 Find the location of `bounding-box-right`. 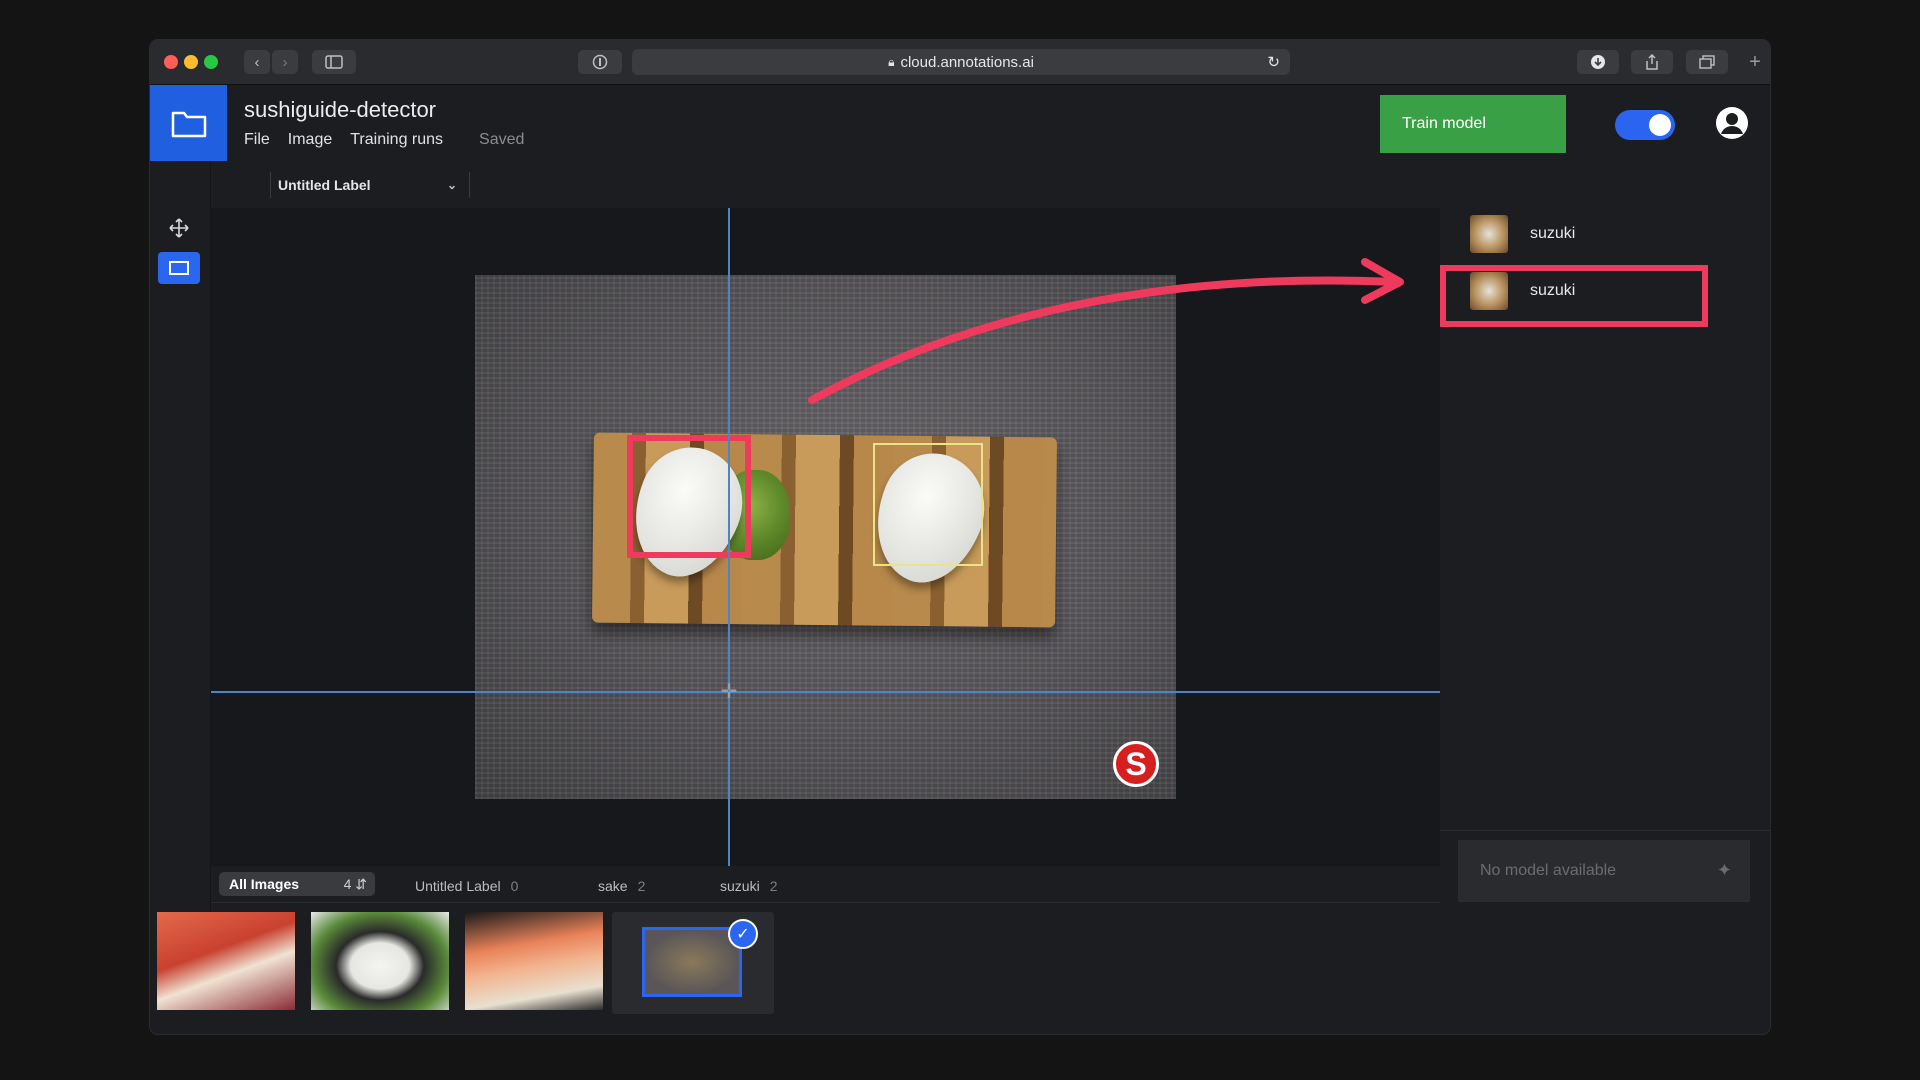

bounding-box-right is located at coordinates (928, 504).